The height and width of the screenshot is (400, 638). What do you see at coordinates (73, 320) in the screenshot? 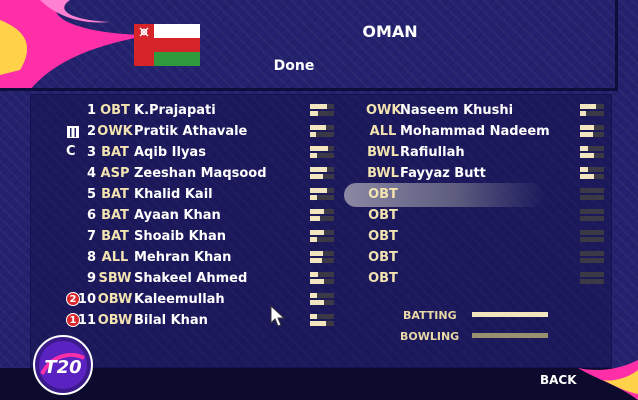
I see `overseas-badge-icon: 1` at bounding box center [73, 320].